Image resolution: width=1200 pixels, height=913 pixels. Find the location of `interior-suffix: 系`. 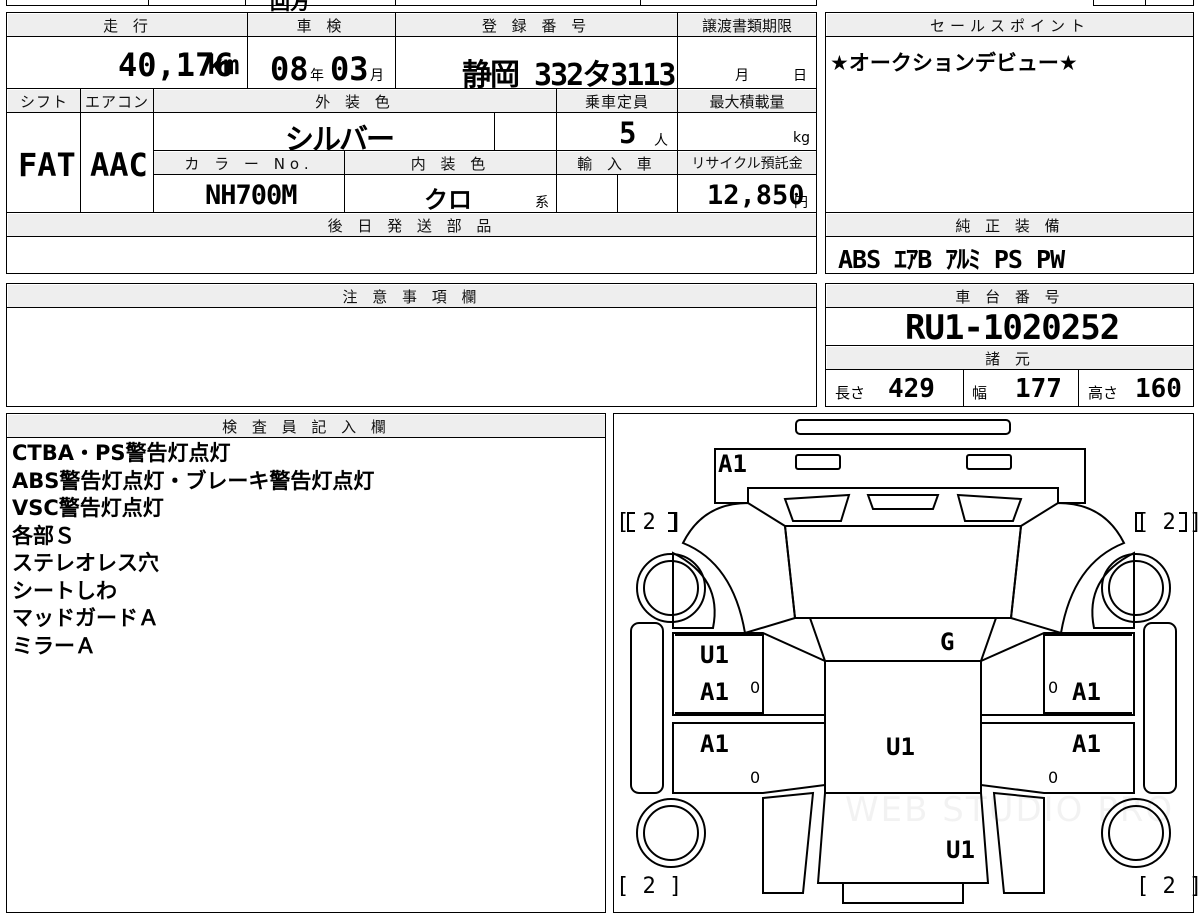

interior-suffix: 系 is located at coordinates (542, 203).